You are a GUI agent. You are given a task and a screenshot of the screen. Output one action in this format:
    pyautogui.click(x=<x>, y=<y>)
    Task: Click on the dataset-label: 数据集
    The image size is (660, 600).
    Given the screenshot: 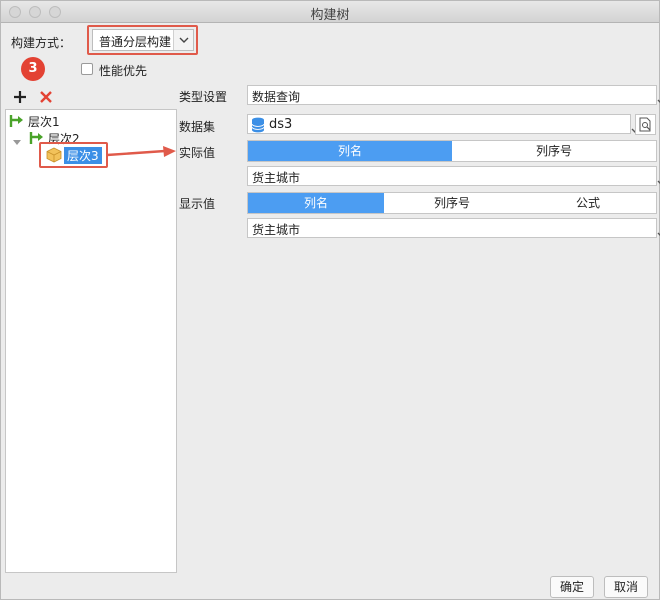 What is the action you would take?
    pyautogui.click(x=197, y=127)
    